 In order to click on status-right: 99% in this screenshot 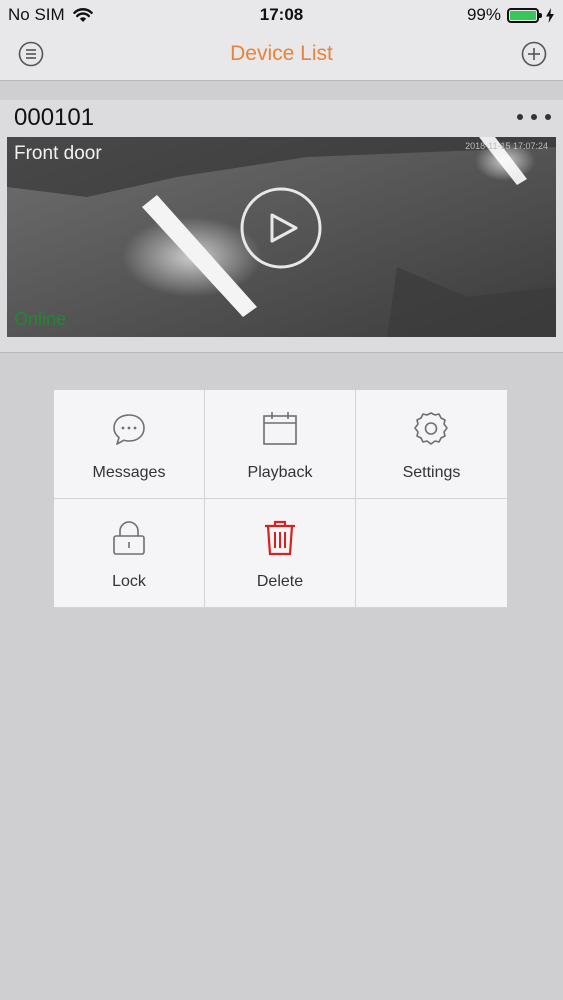, I will do `click(511, 15)`.